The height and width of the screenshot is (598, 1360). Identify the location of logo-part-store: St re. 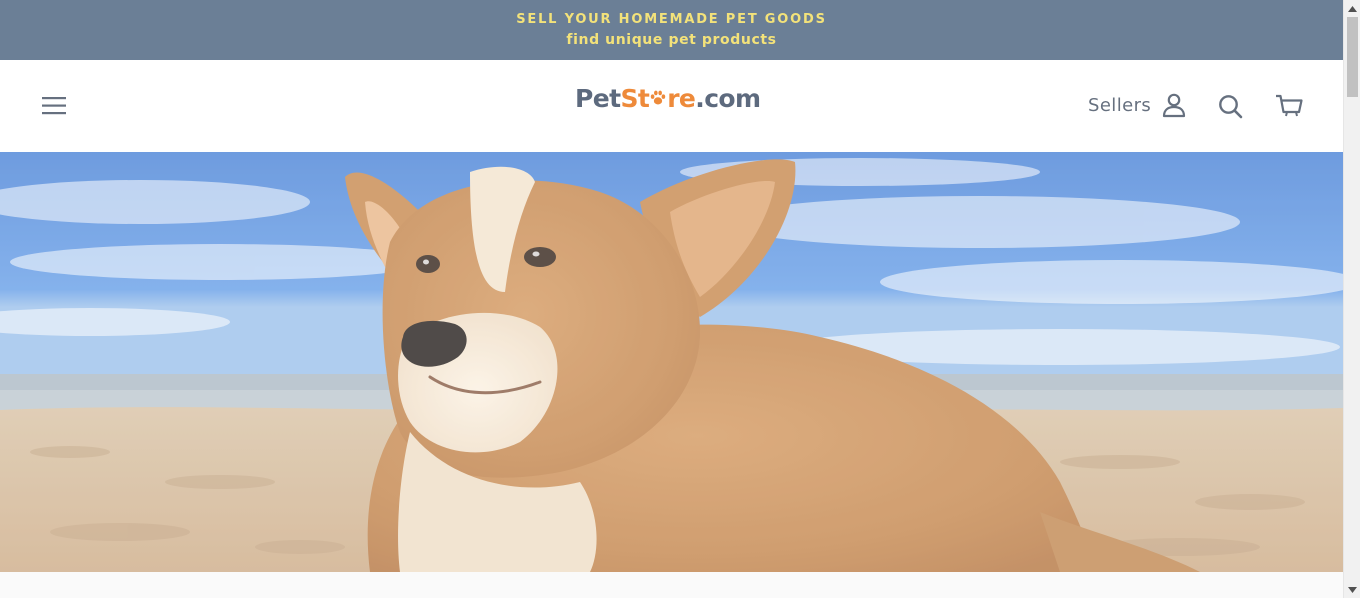
(657, 98).